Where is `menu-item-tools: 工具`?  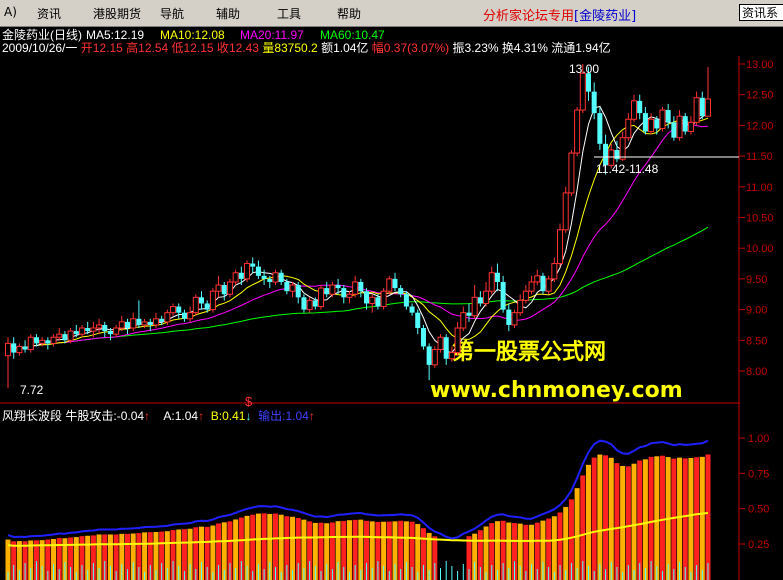 menu-item-tools: 工具 is located at coordinates (289, 13).